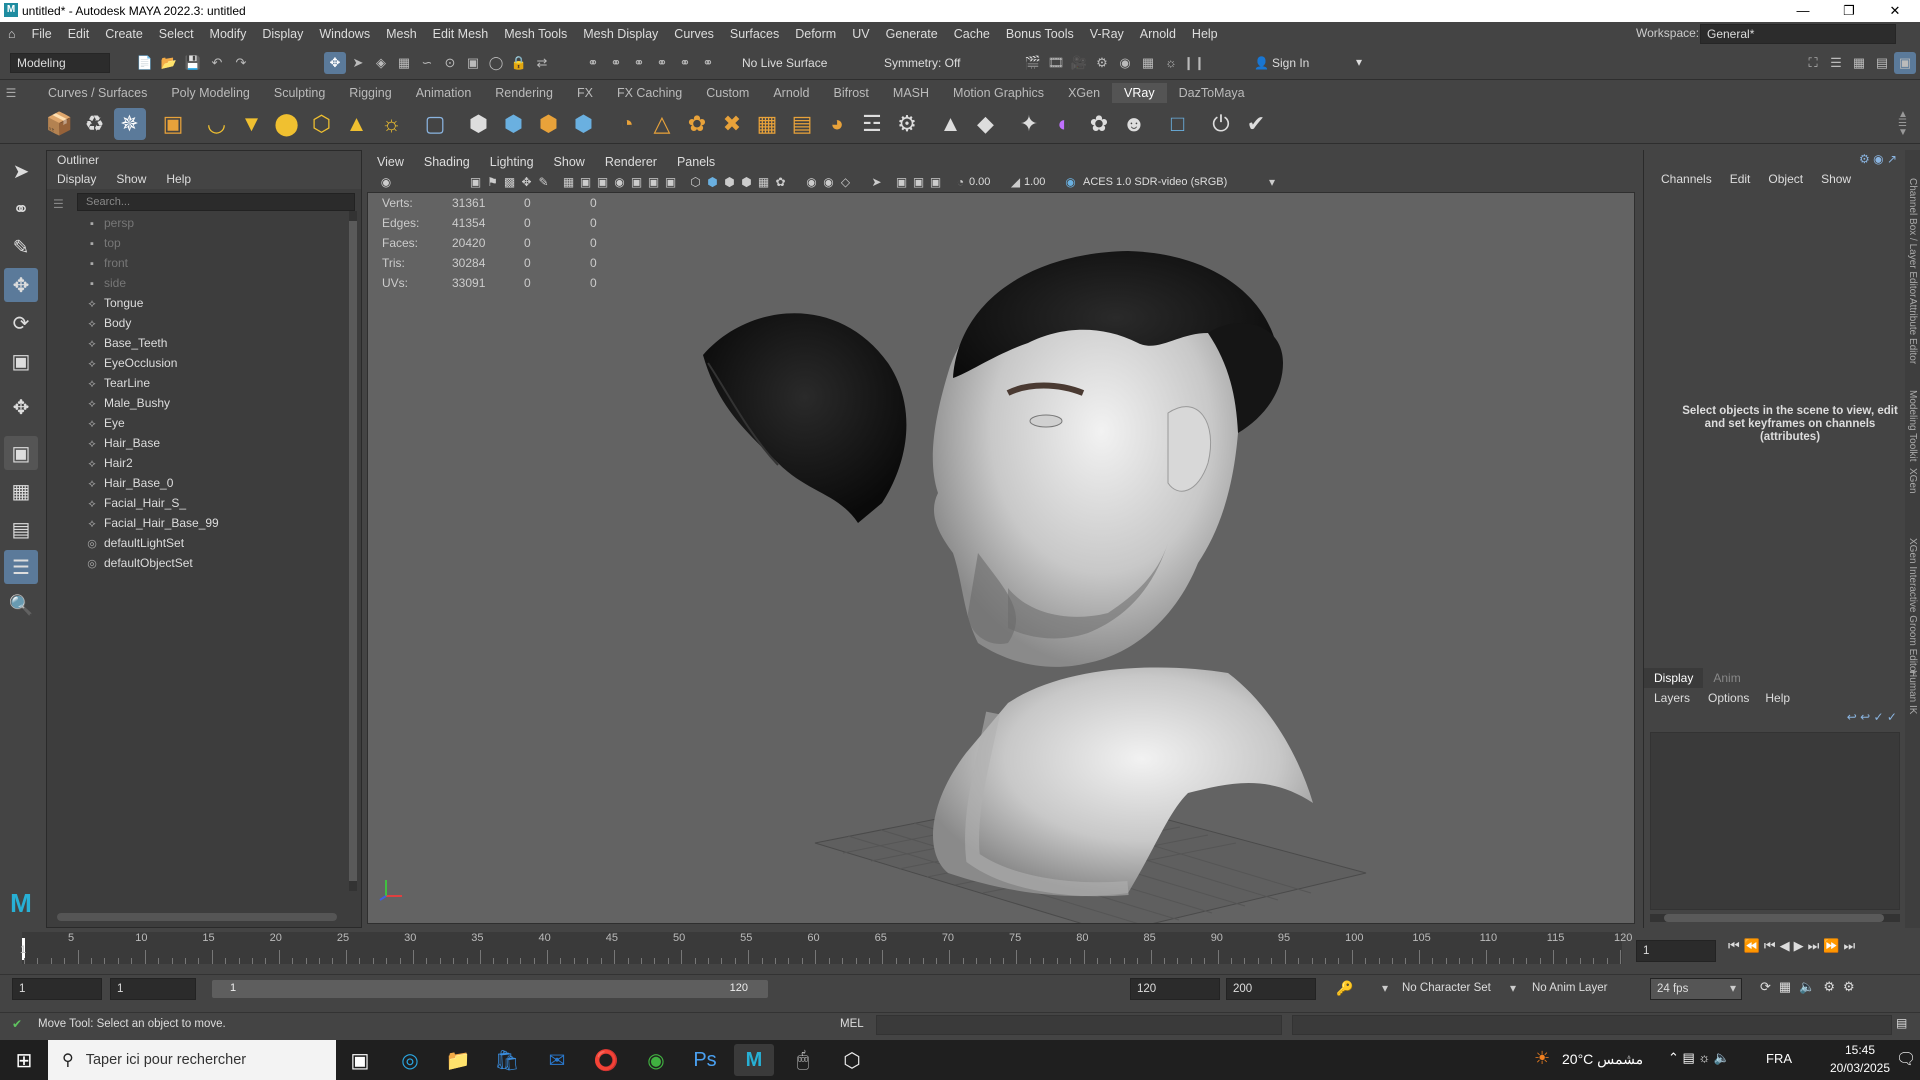 Image resolution: width=1920 pixels, height=1080 pixels. Describe the element at coordinates (204, 283) in the screenshot. I see `outliner-item: ▪ side` at that location.